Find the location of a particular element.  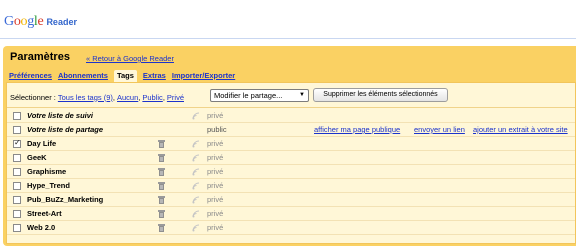

tag-name: Street-Art is located at coordinates (44, 213).